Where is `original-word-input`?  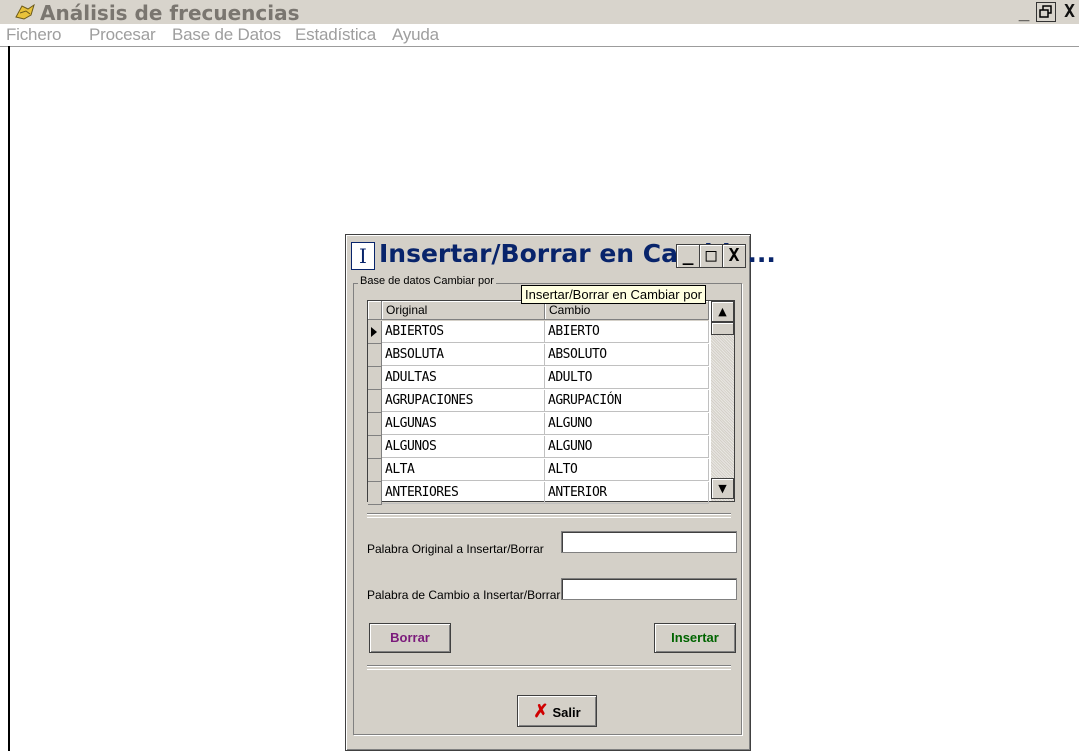 original-word-input is located at coordinates (649, 542).